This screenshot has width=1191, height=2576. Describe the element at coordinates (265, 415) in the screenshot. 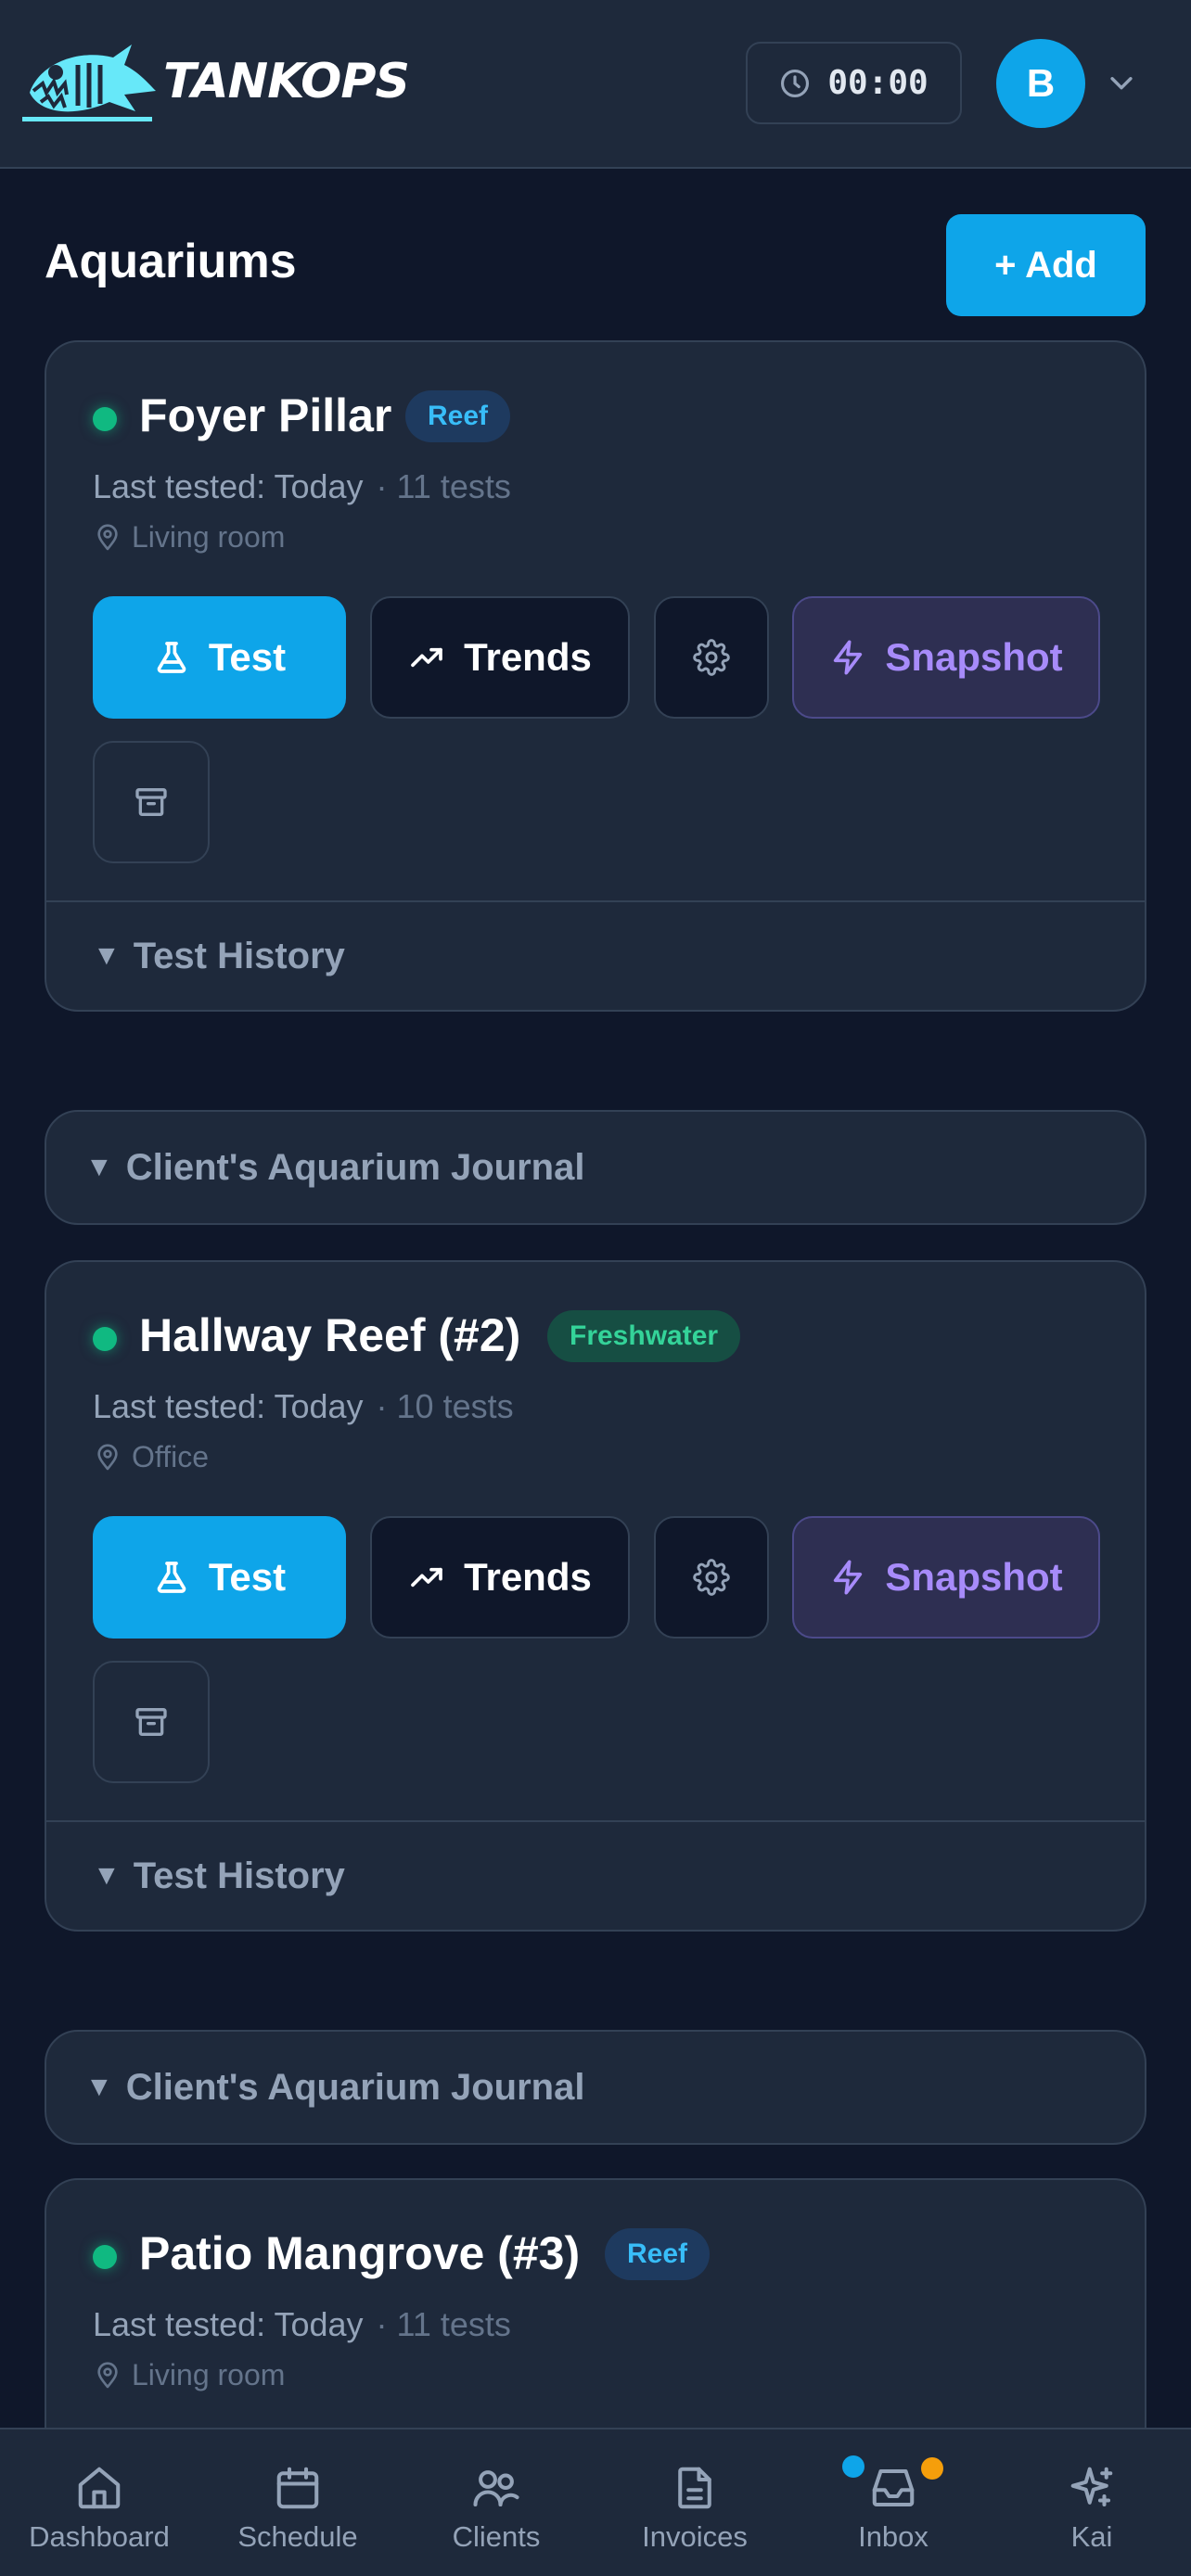

I see `aquarium-name: Foyer Pillar` at that location.